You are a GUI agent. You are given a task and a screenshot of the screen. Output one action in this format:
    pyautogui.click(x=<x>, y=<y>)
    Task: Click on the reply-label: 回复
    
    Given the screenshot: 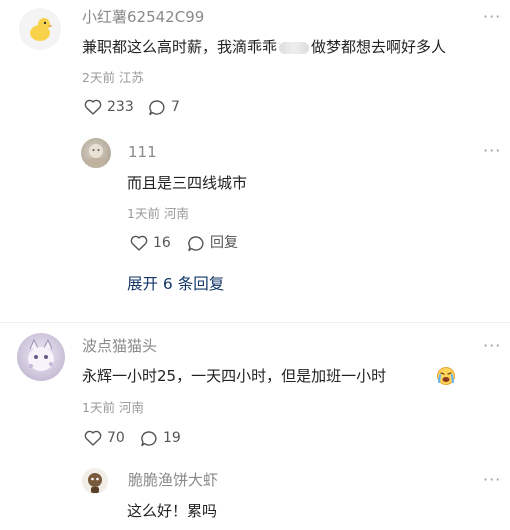 What is the action you would take?
    pyautogui.click(x=224, y=243)
    